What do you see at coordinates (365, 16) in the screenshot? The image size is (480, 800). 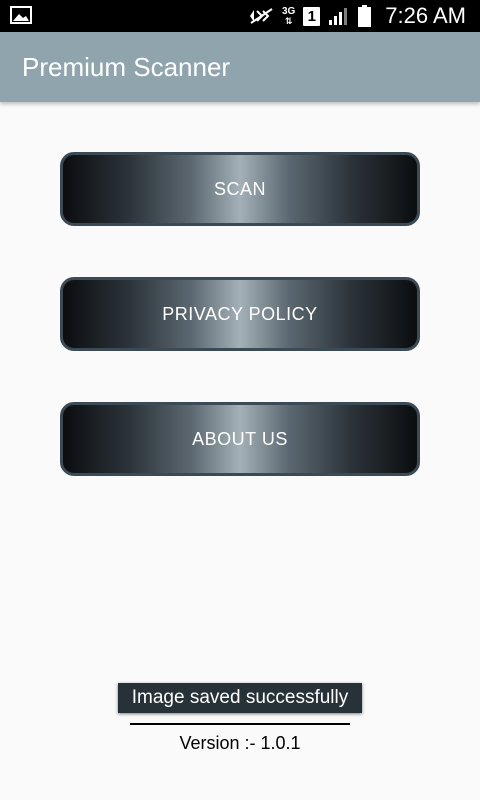 I see `battery-icon` at bounding box center [365, 16].